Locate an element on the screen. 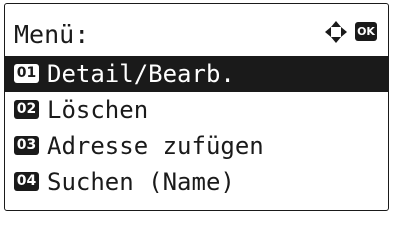 Image resolution: width=395 pixels, height=240 pixels. menu-item-label: Adresse zufügen is located at coordinates (155, 146).